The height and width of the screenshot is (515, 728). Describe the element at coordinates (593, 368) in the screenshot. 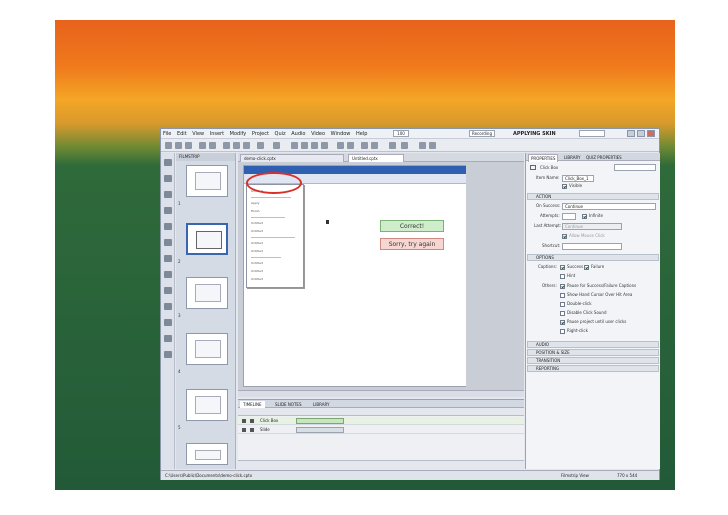

I see `section-reporting: REPORTING` at that location.